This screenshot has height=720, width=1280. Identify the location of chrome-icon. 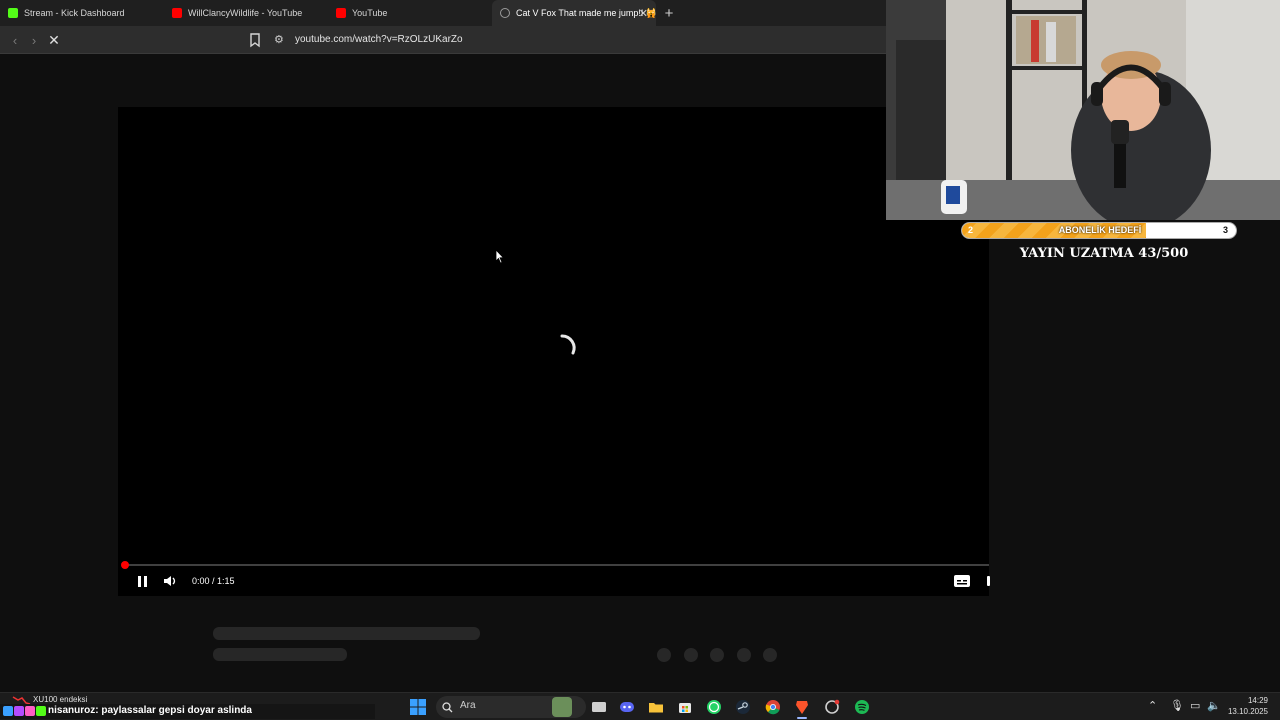
(773, 707).